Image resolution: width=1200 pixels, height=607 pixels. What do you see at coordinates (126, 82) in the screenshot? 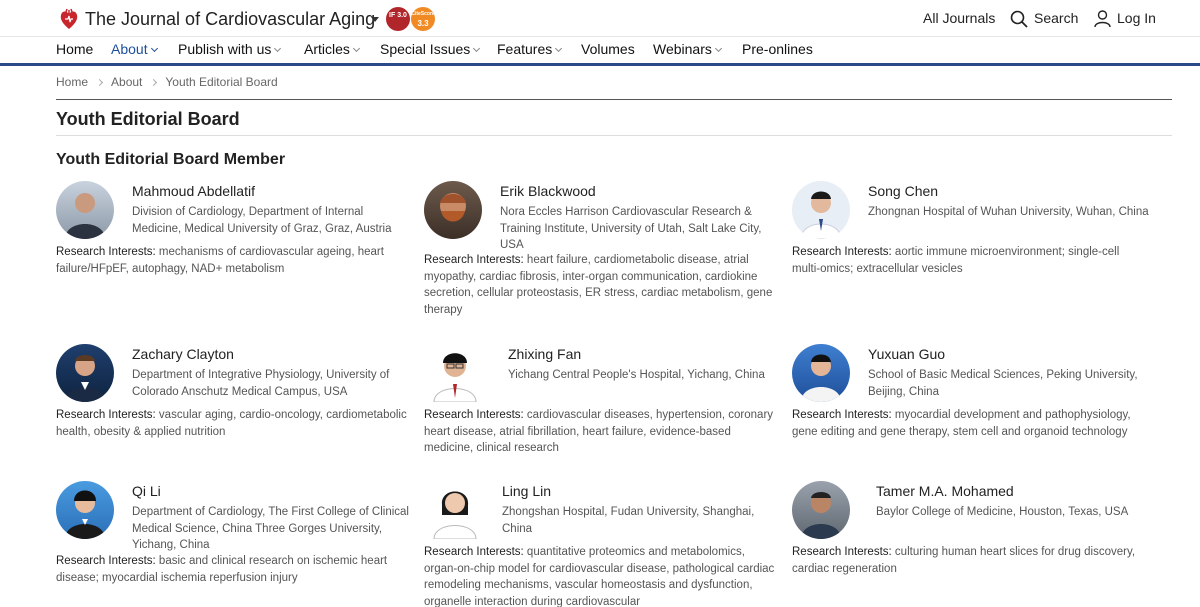
I see `breadcrumb-about: About` at bounding box center [126, 82].